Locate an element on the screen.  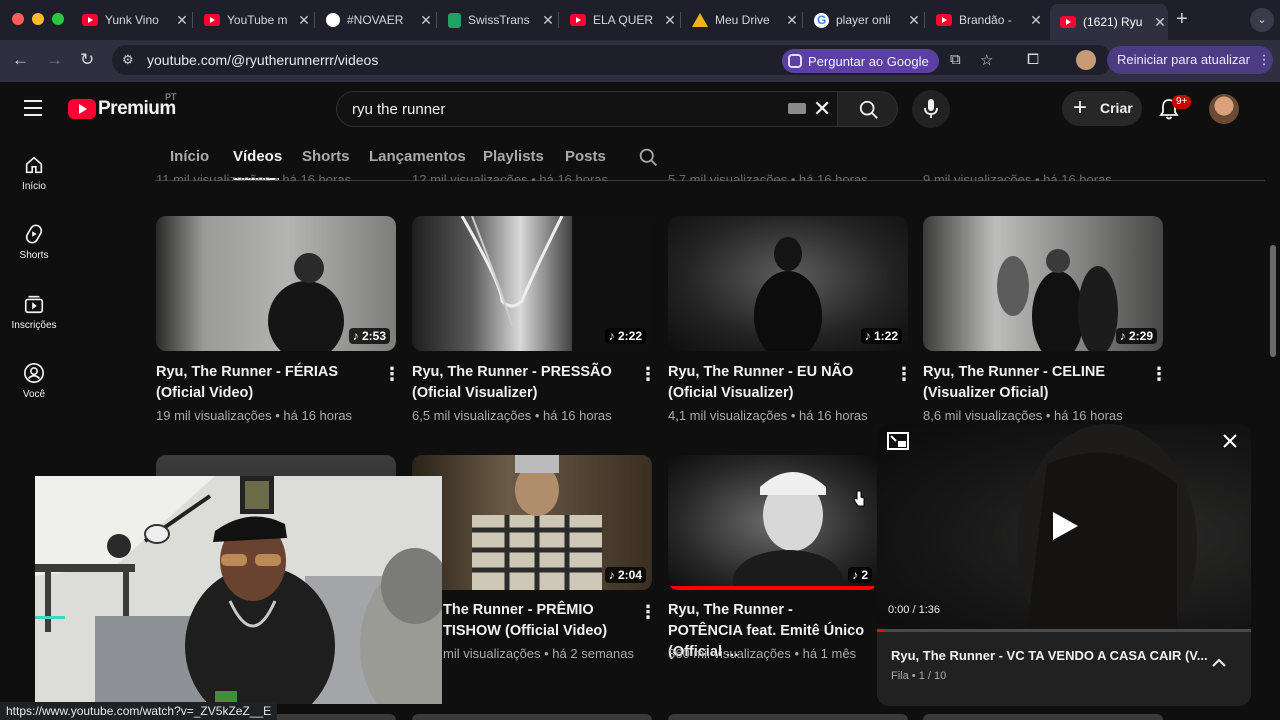
bookmark-star-icon: ☆ is located at coordinates (986, 60).